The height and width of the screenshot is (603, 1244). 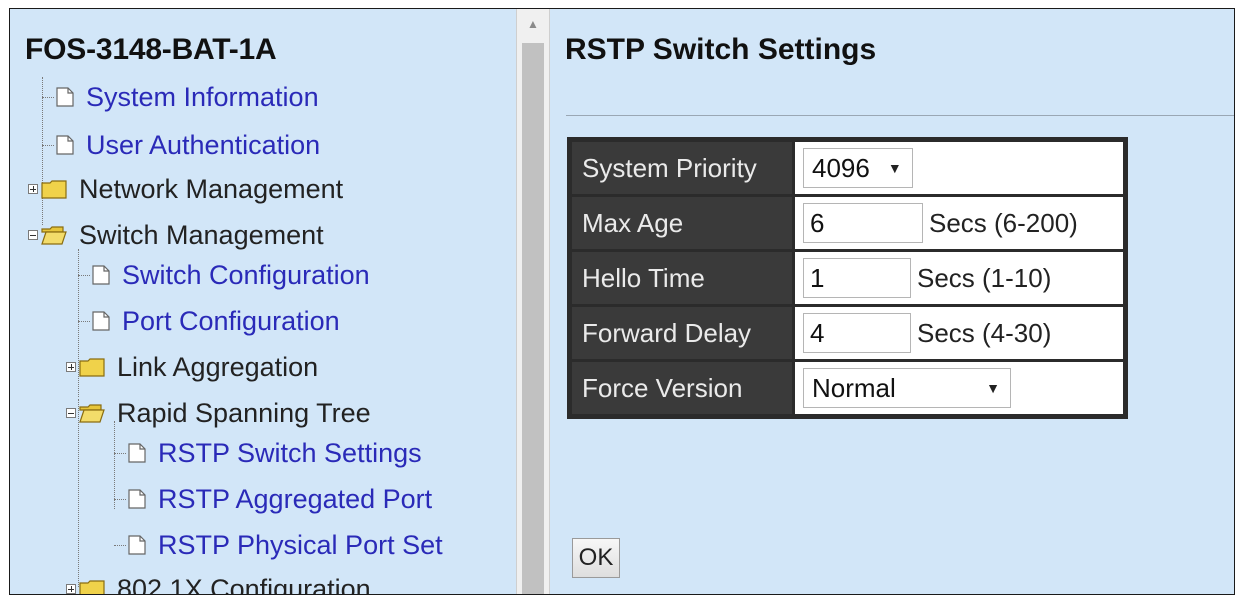 I want to click on ok-button: OK, so click(x=596, y=558).